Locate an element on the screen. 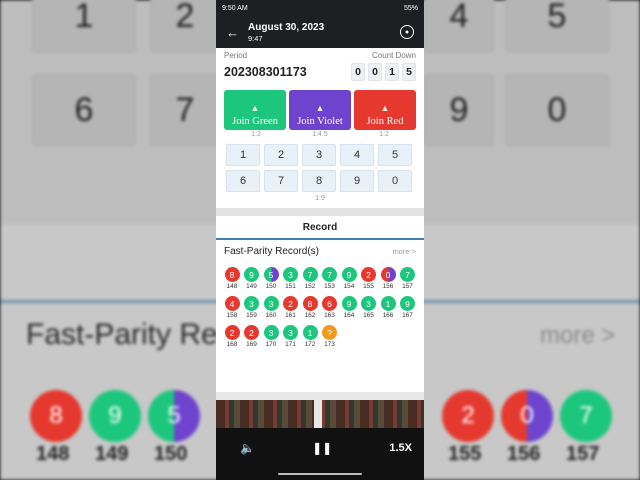 This screenshot has height=480, width=640. header-time: 9:47 is located at coordinates (255, 38).